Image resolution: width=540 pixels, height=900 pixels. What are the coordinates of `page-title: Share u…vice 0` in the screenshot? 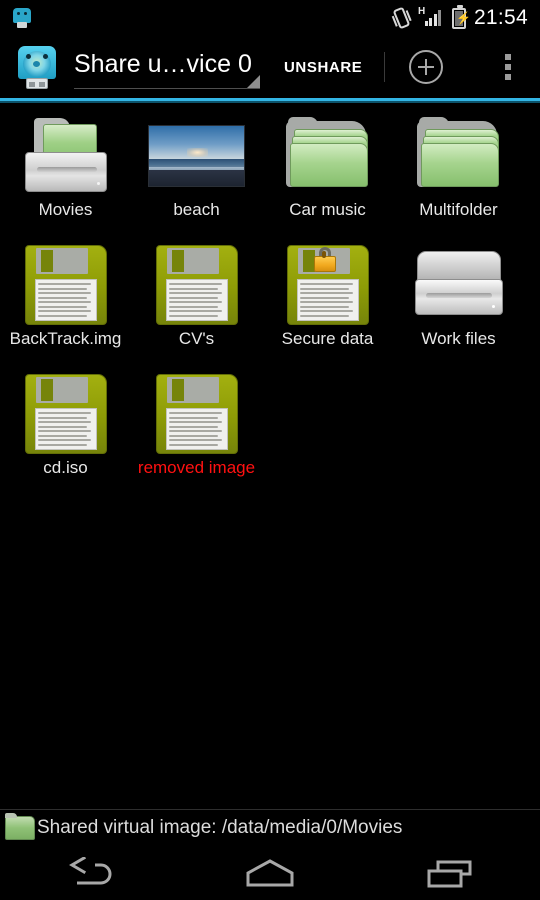 It's located at (163, 64).